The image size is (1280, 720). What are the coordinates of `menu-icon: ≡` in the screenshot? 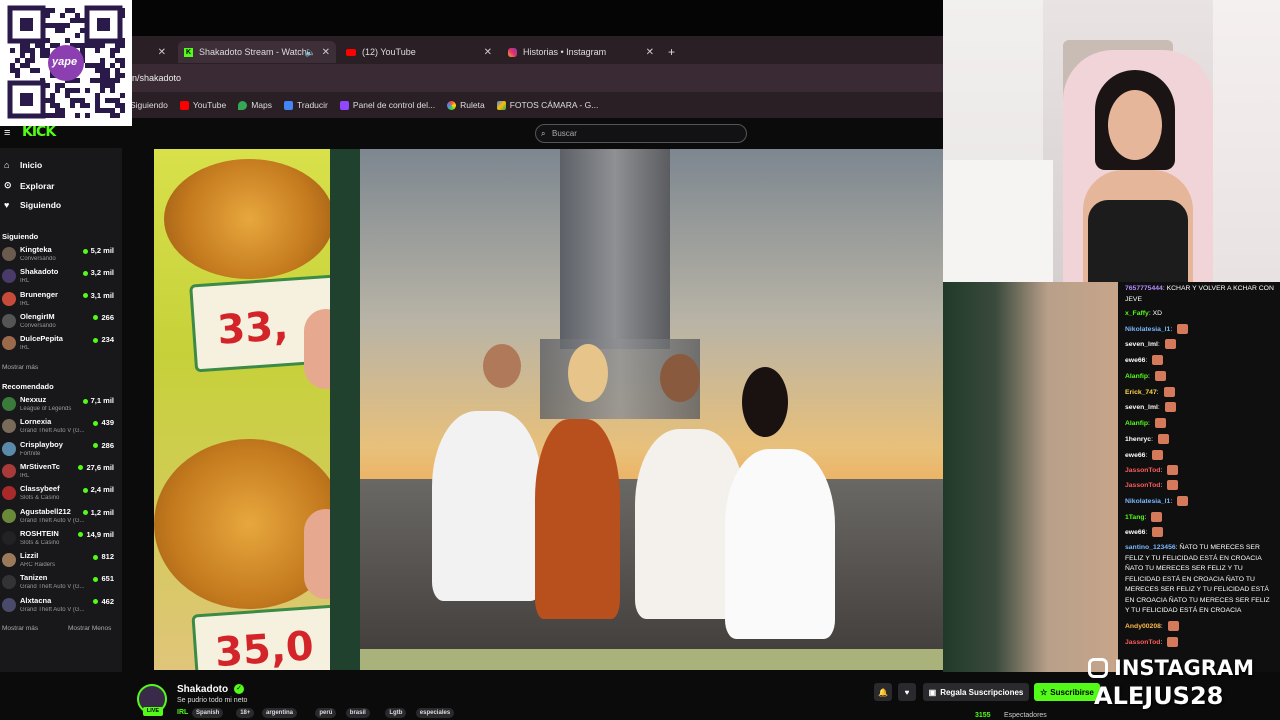 It's located at (7, 133).